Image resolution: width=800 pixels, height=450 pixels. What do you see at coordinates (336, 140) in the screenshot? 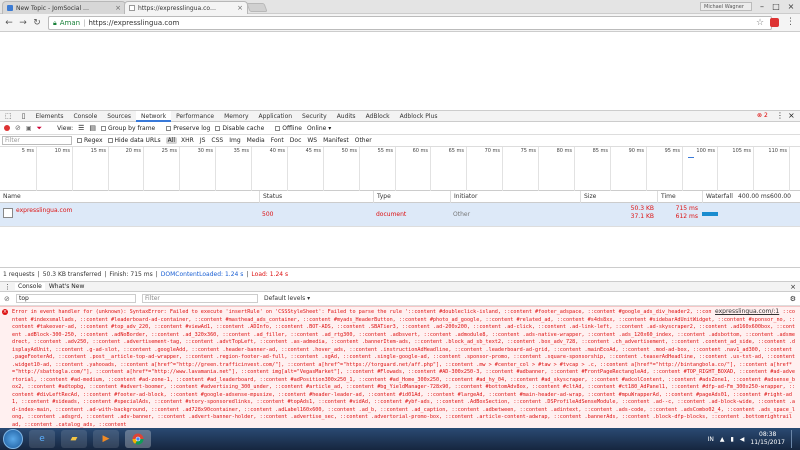
I see `filter-type-manifest: Manifest` at bounding box center [336, 140].